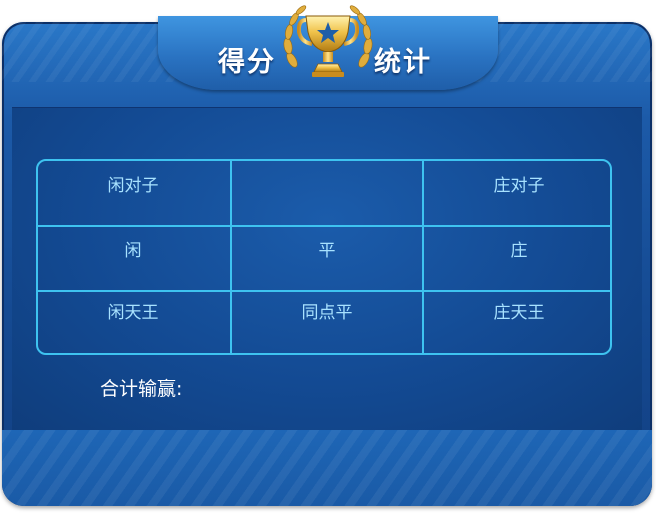  I want to click on grid-hline-top-left, so click(134, 226).